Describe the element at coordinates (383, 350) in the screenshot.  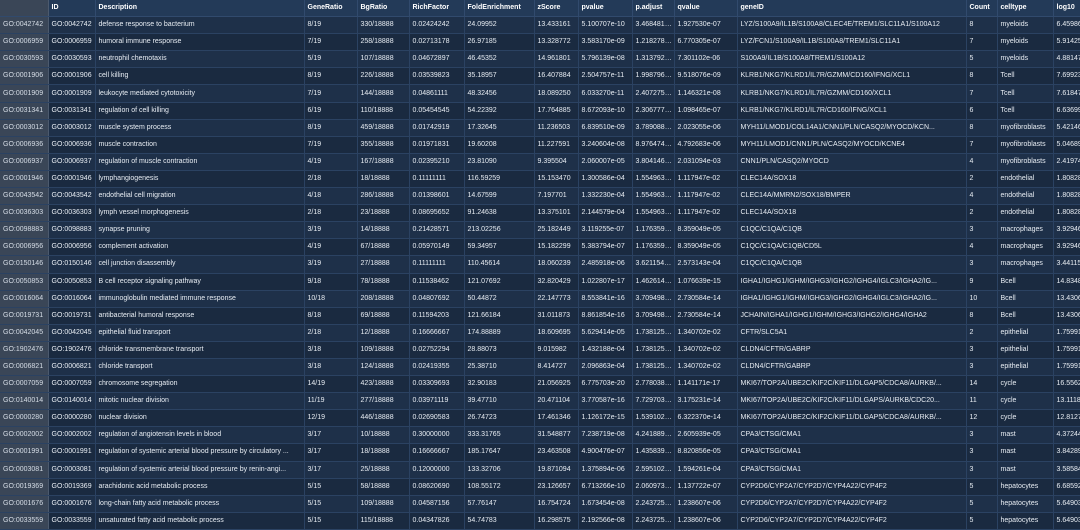
I see `table-cell-bgratio: 109/18888` at that location.